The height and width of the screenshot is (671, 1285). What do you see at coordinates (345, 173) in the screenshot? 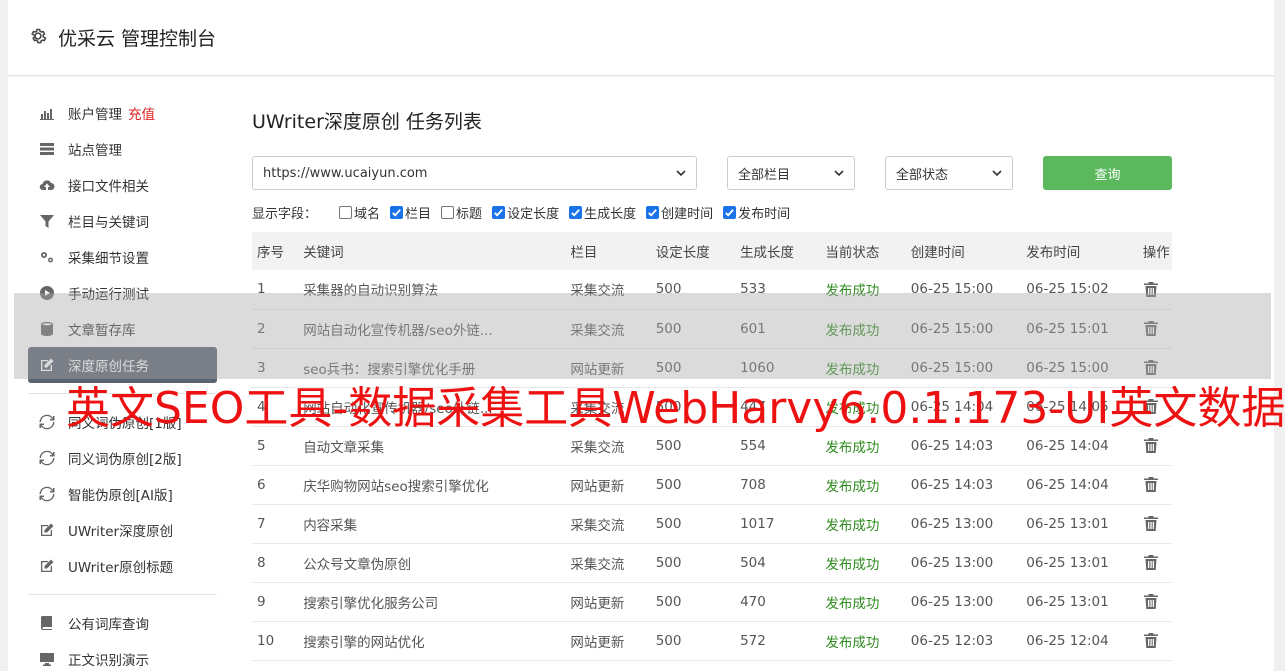
I see `site-select-value: https://www.ucaiyun.com` at bounding box center [345, 173].